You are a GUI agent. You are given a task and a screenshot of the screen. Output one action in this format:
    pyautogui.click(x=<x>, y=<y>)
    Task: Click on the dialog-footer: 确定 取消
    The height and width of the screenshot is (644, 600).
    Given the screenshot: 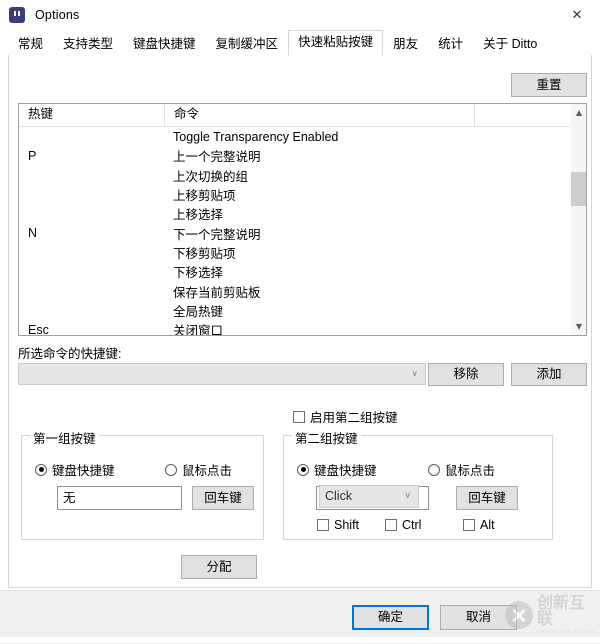 What is the action you would take?
    pyautogui.click(x=300, y=617)
    